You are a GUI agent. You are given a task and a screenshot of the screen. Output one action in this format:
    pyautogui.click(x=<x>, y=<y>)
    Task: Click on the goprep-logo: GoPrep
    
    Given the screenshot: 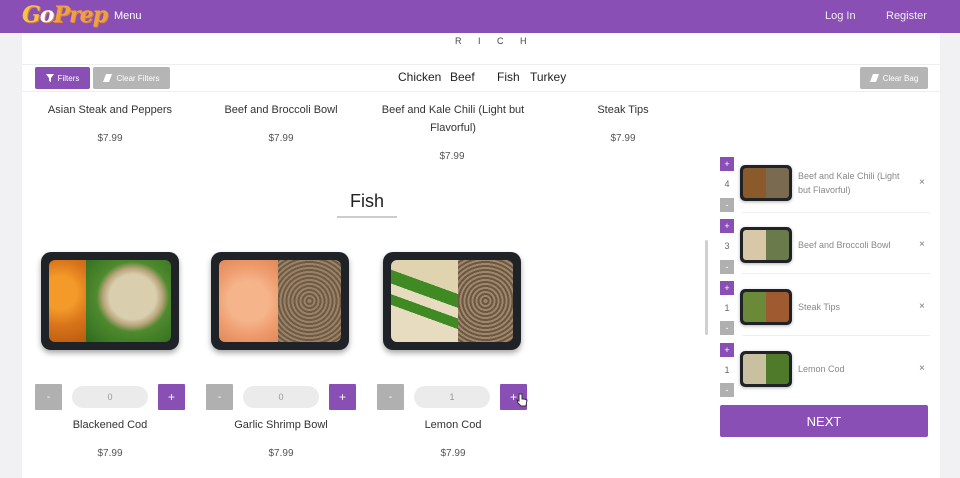 What is the action you would take?
    pyautogui.click(x=65, y=15)
    